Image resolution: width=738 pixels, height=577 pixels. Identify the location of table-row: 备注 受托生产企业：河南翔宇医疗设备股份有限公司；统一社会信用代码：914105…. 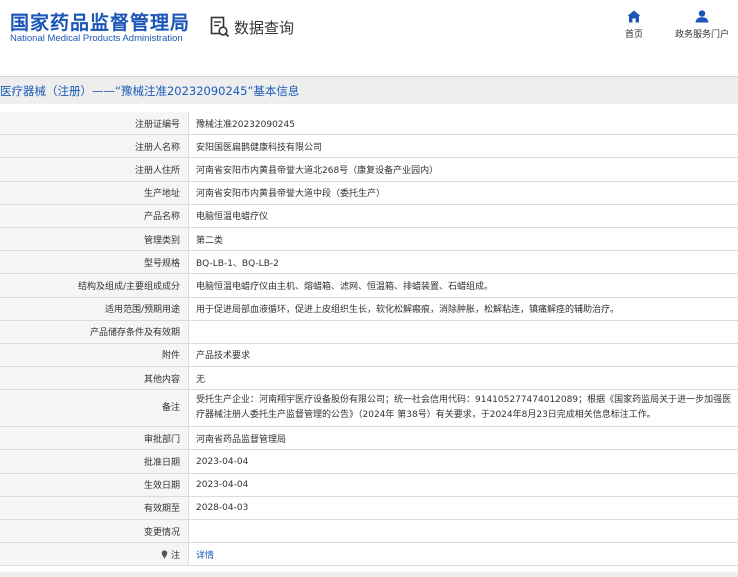
(369, 408).